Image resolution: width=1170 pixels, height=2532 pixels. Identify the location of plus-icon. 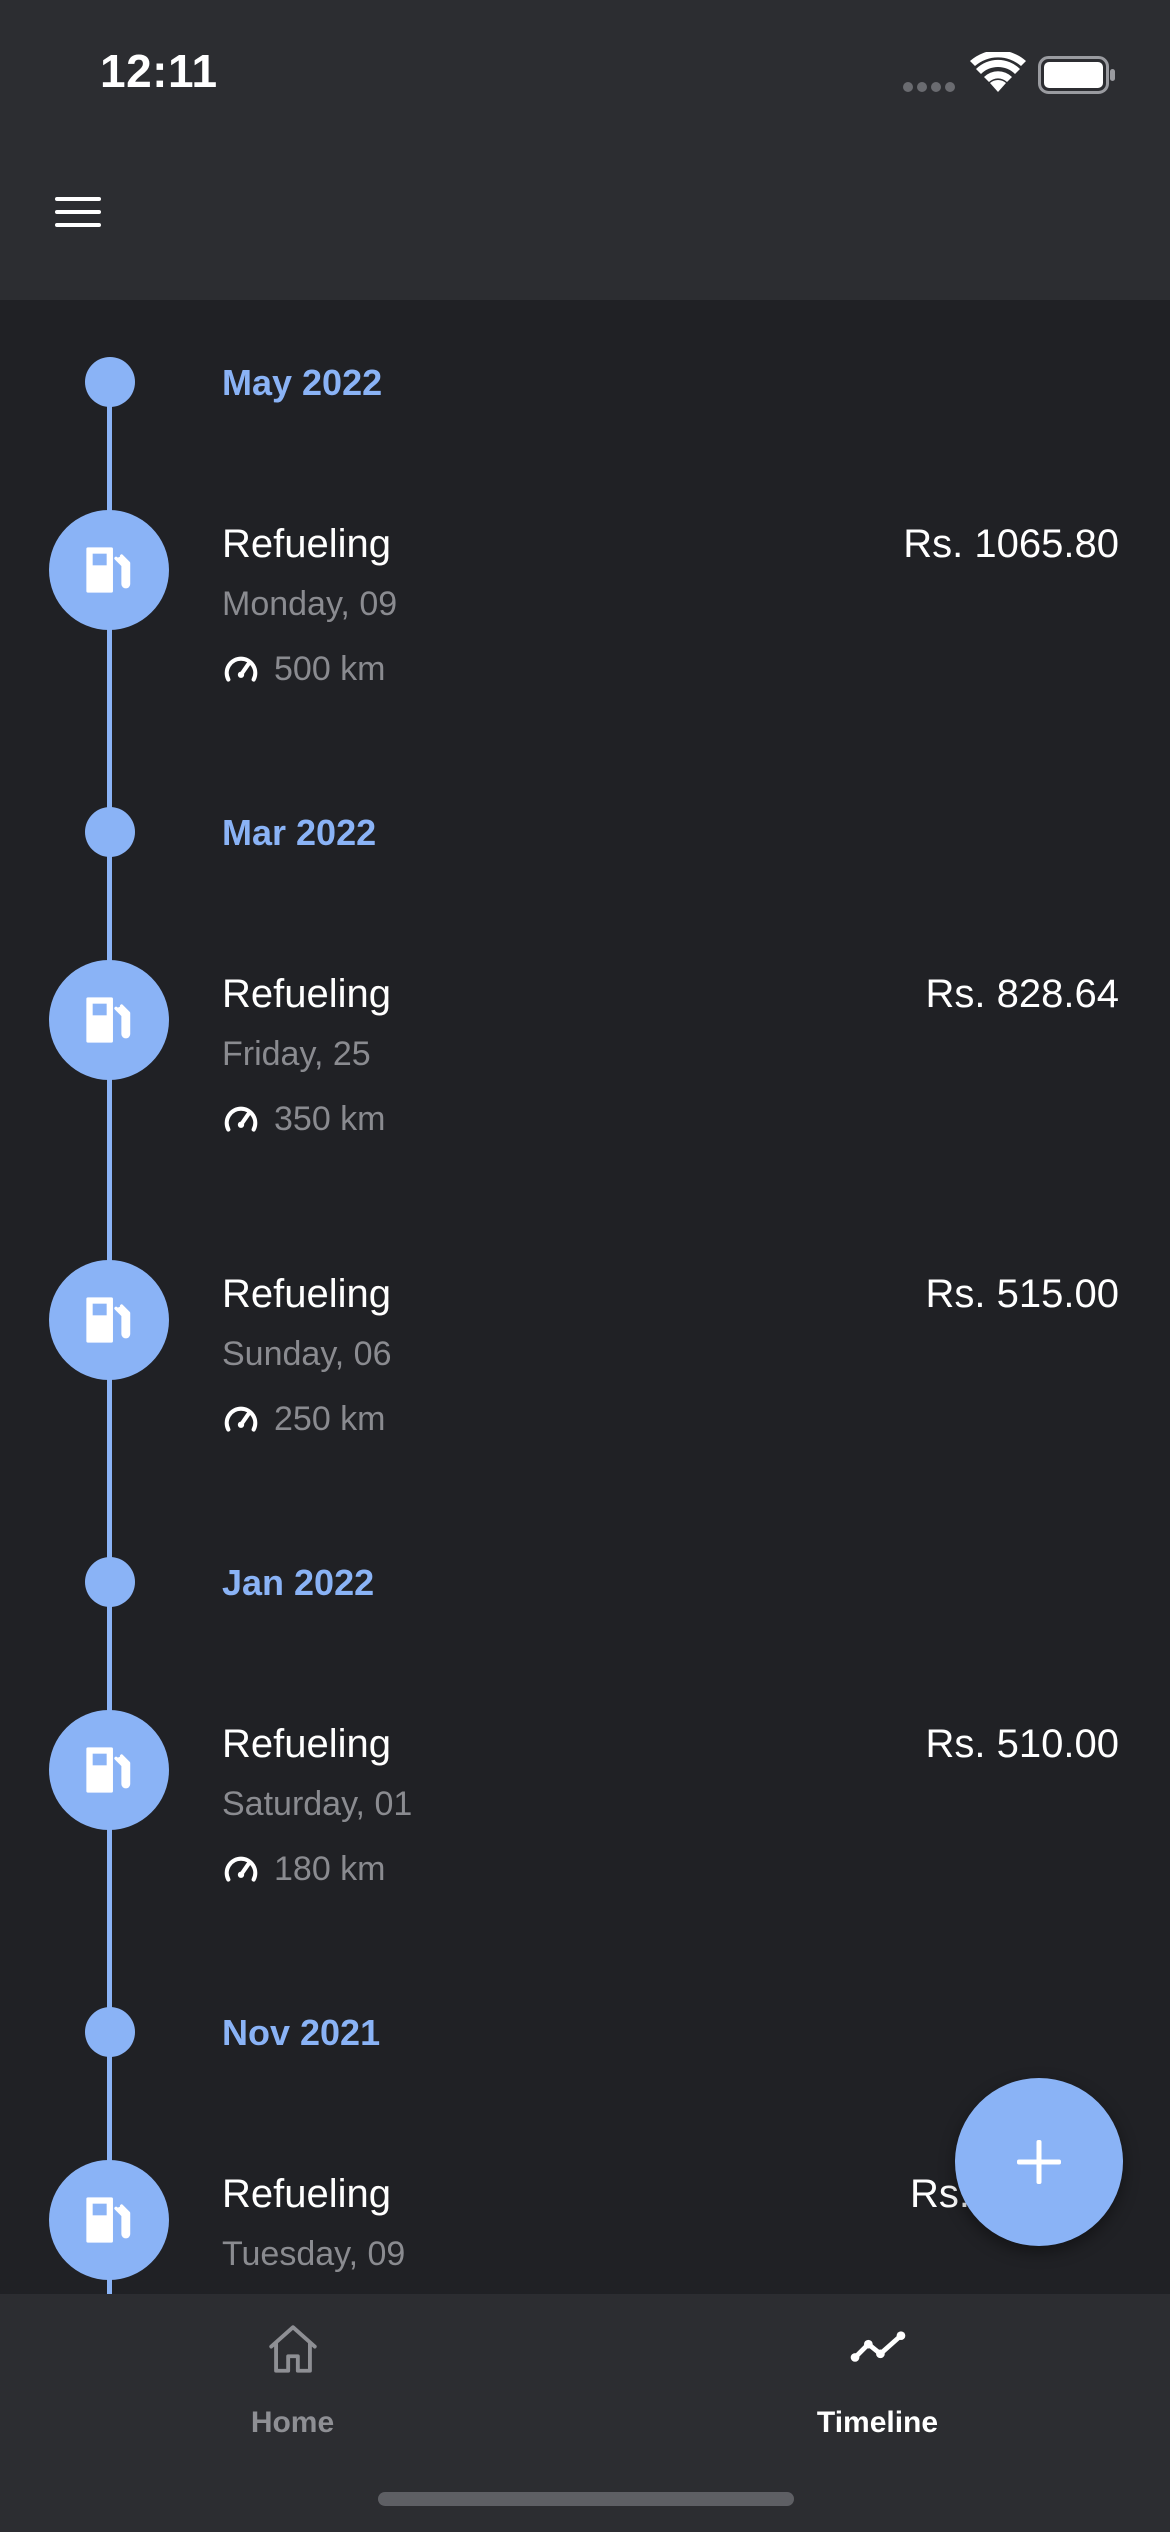
(1039, 2162).